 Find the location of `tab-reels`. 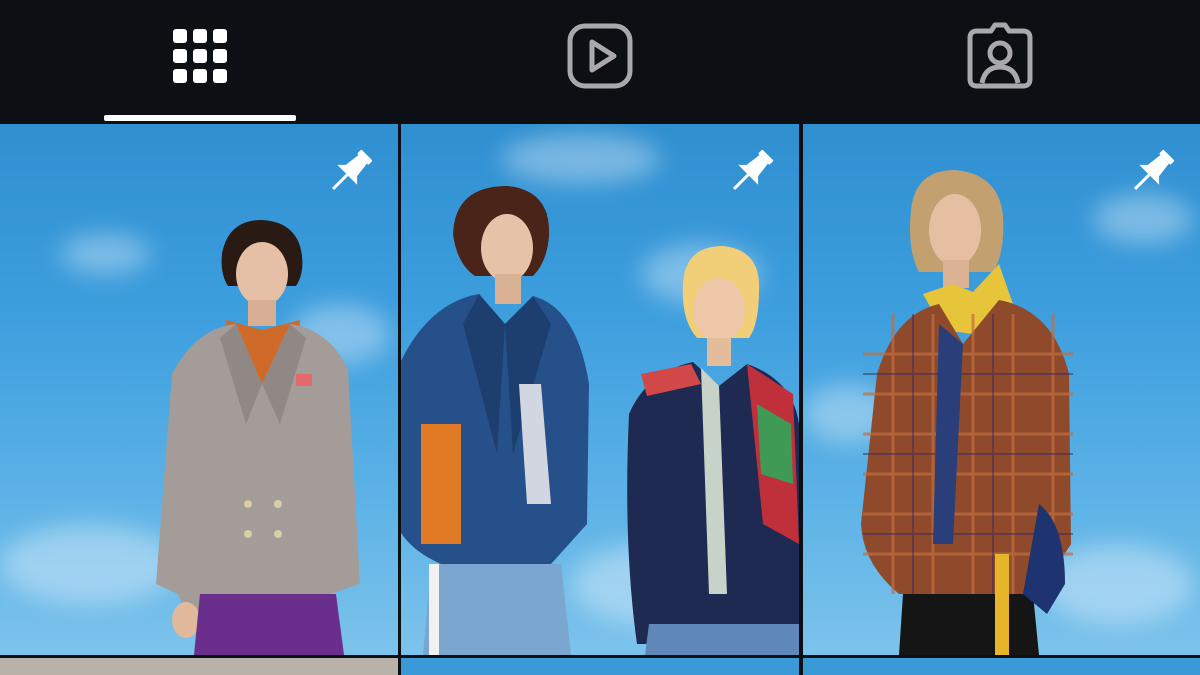

tab-reels is located at coordinates (600, 62).